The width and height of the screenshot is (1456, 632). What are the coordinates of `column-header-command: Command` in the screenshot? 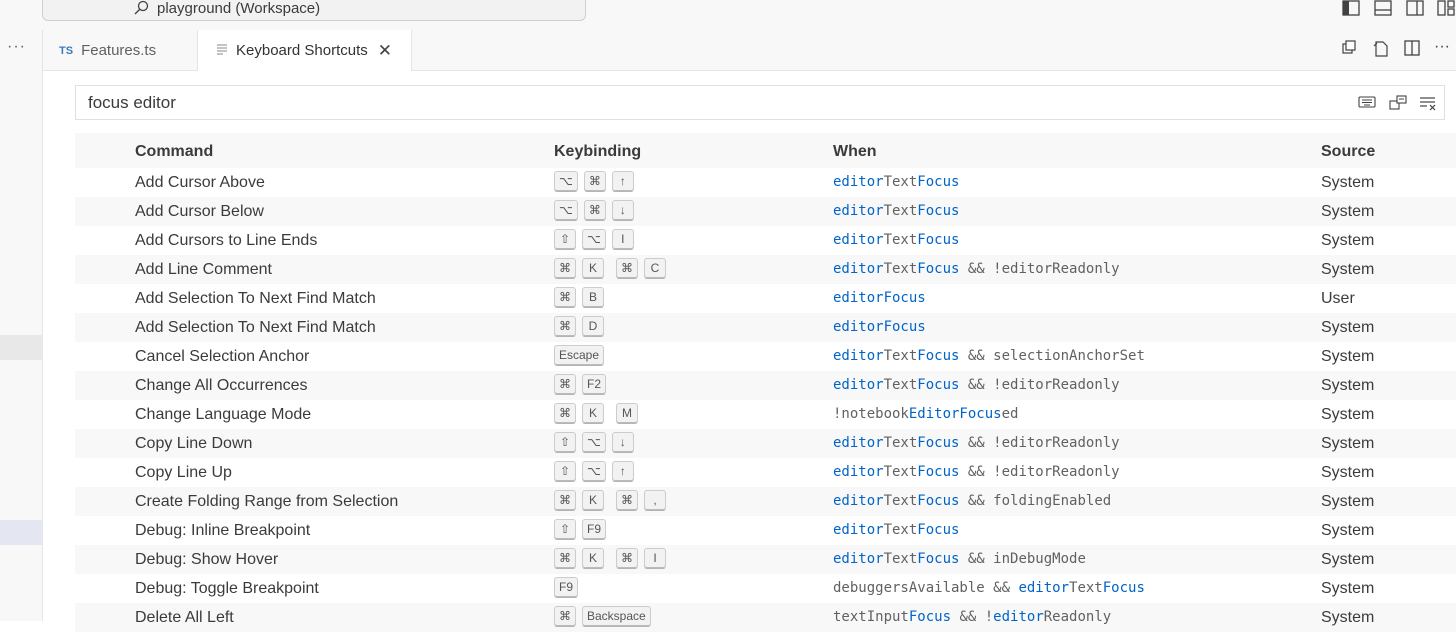 It's located at (174, 152).